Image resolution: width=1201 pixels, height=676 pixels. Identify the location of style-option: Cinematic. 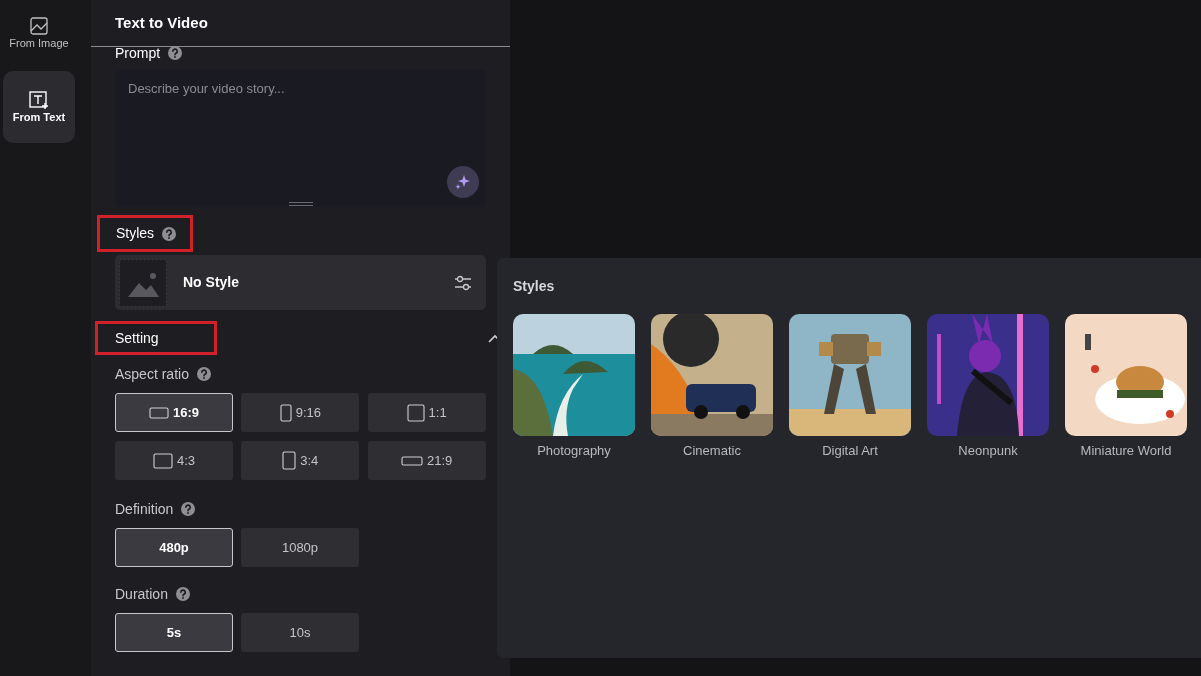
(712, 387).